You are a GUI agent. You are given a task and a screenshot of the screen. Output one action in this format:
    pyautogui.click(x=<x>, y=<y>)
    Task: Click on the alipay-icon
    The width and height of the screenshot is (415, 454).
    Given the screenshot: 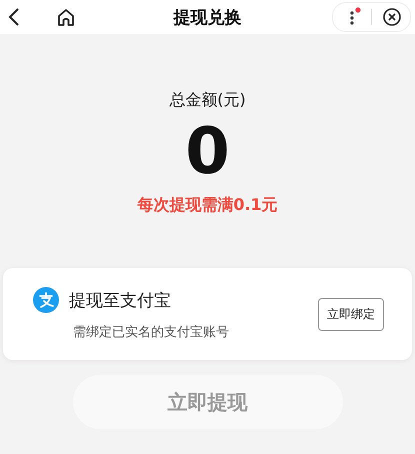 What is the action you would take?
    pyautogui.click(x=46, y=300)
    